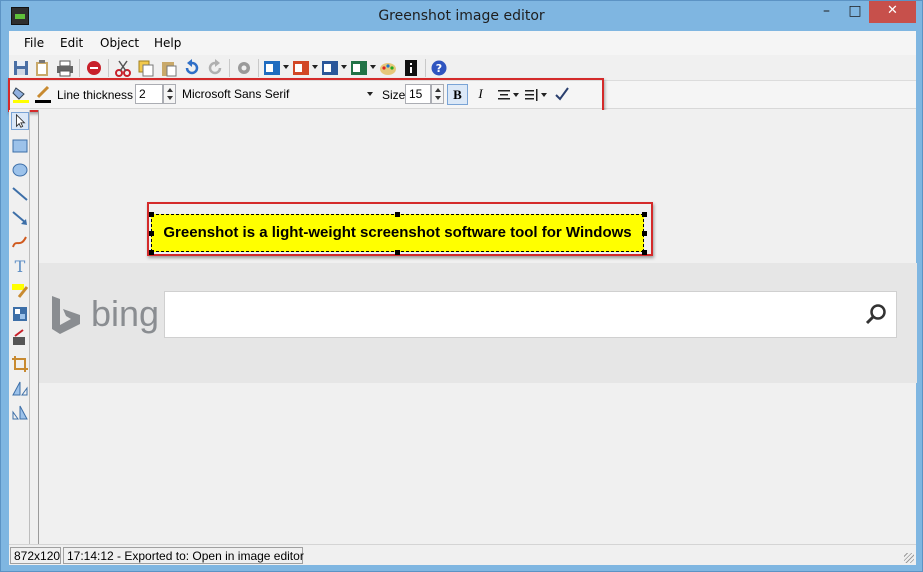  What do you see at coordinates (411, 68) in the screenshot?
I see `info-icon` at bounding box center [411, 68].